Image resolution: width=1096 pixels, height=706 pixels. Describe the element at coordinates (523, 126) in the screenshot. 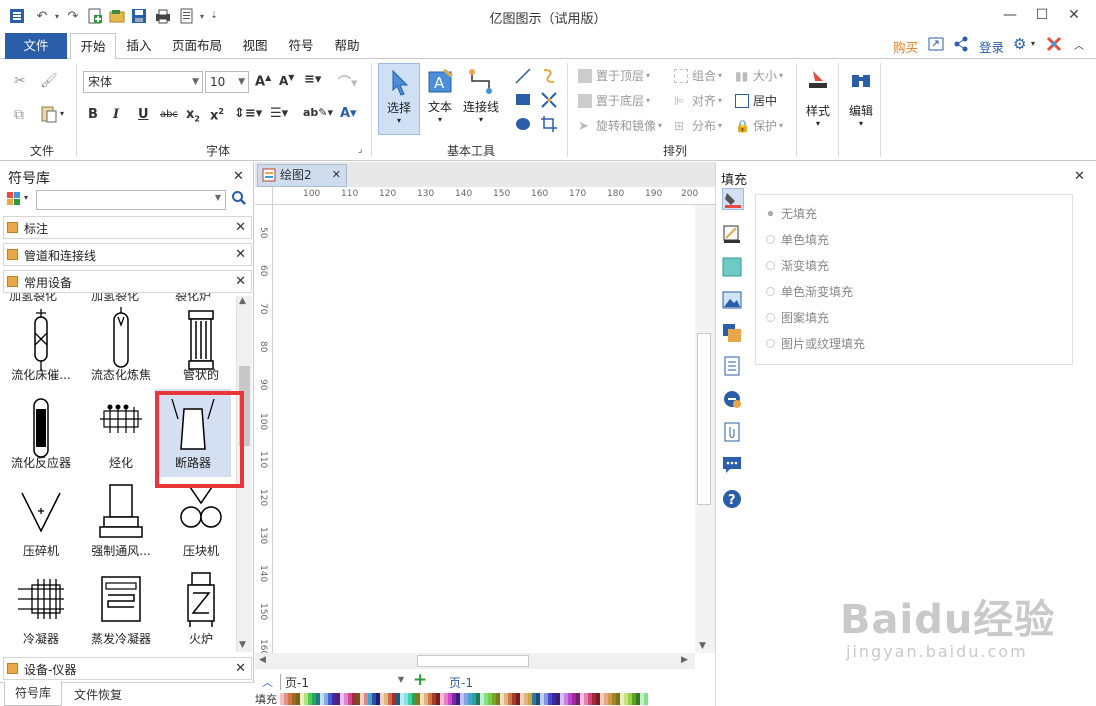

I see `ellipse-tool-icon` at that location.